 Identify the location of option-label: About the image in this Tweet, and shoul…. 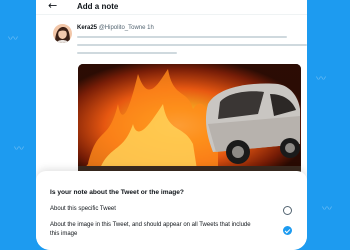
(150, 229).